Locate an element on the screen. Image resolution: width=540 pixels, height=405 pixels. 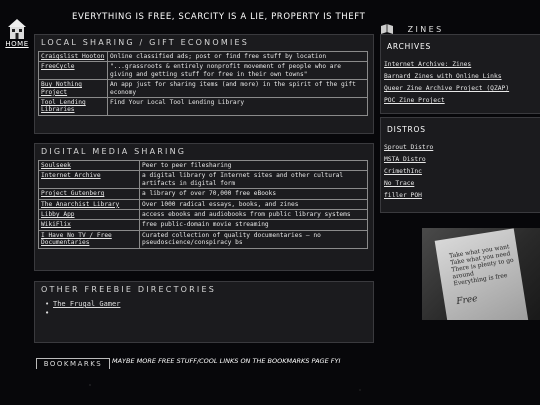
bookmarks-tab: BOOKMARKS is located at coordinates (73, 363).